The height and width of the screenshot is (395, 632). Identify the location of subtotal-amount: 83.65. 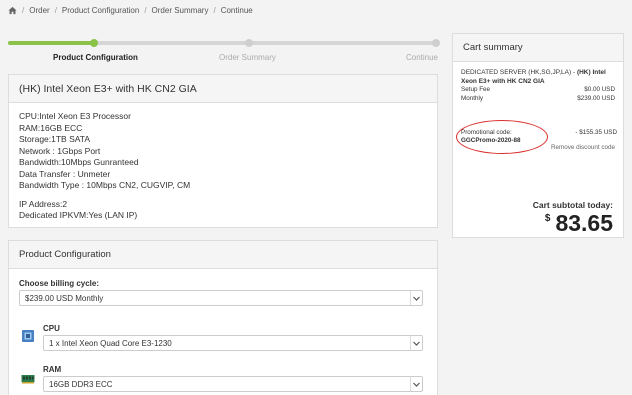
(584, 223).